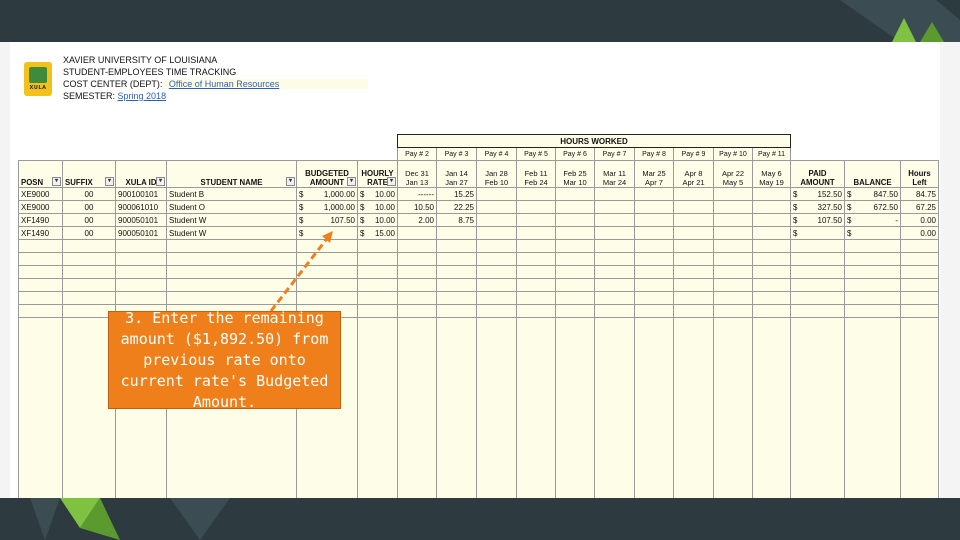 Image resolution: width=960 pixels, height=540 pixels. I want to click on cell-paid-amount: $327.50, so click(817, 207).